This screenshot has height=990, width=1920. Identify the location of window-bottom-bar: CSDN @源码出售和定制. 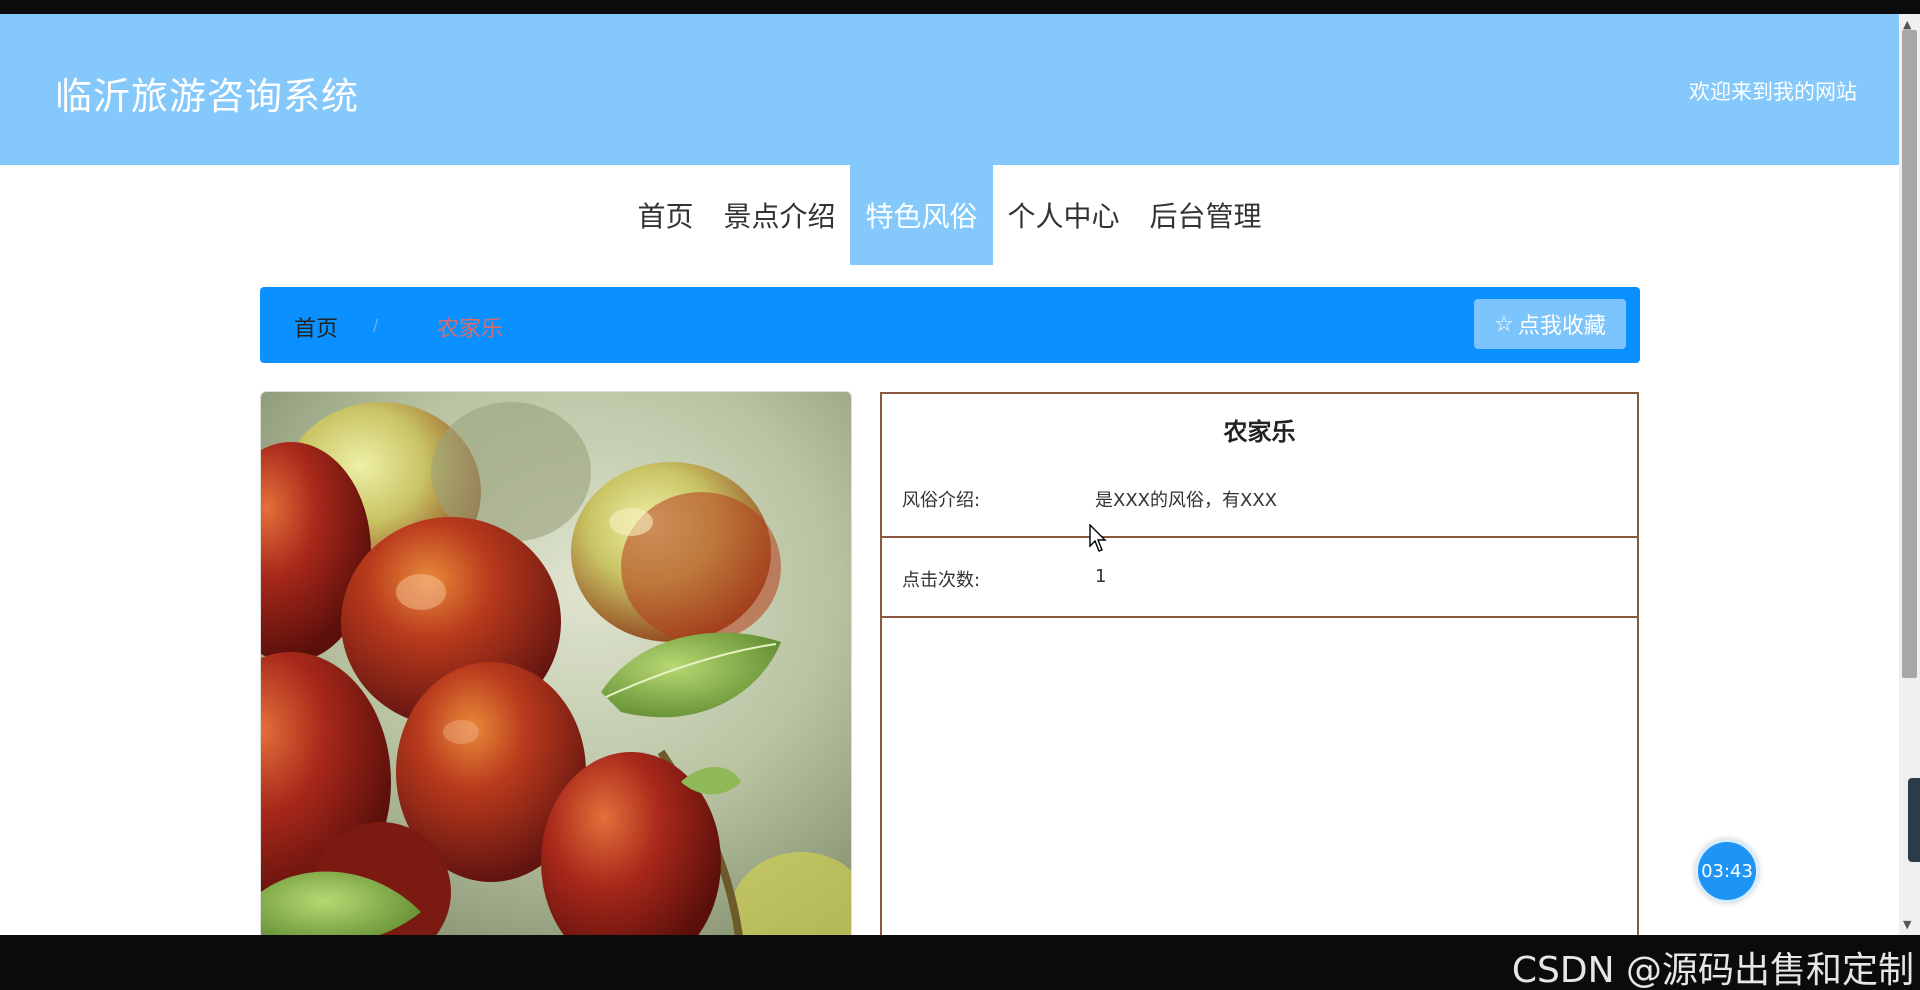
(960, 962).